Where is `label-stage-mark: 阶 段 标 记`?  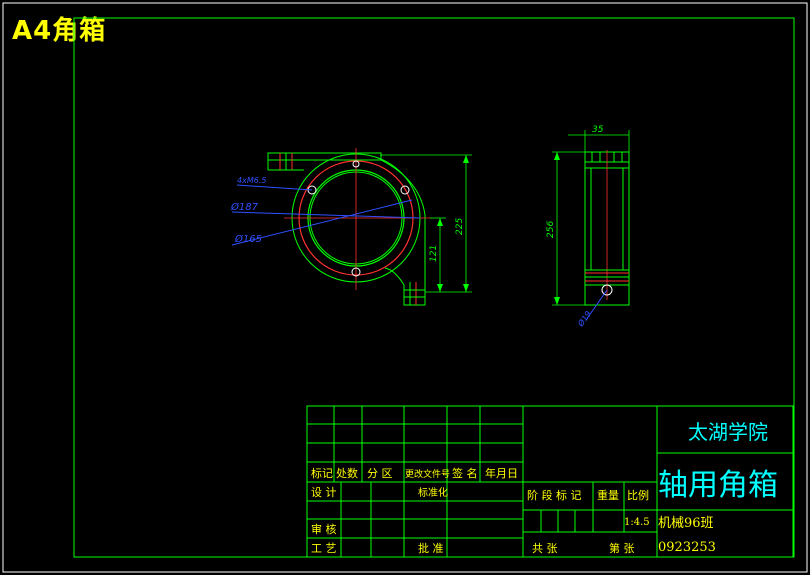 label-stage-mark: 阶 段 标 记 is located at coordinates (554, 495).